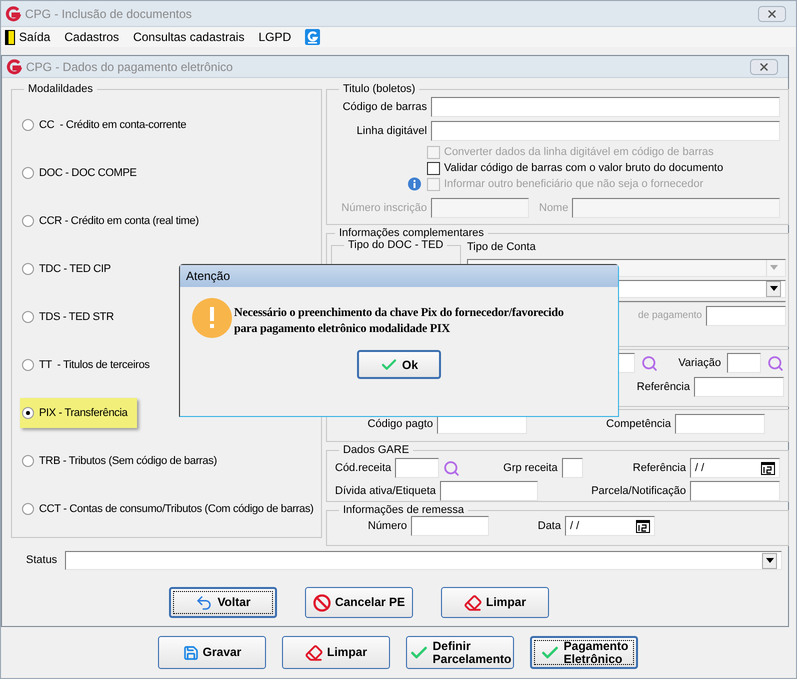 Image resolution: width=797 pixels, height=679 pixels. What do you see at coordinates (584, 652) in the screenshot?
I see `action-button: Pagamento Eletrônico` at bounding box center [584, 652].